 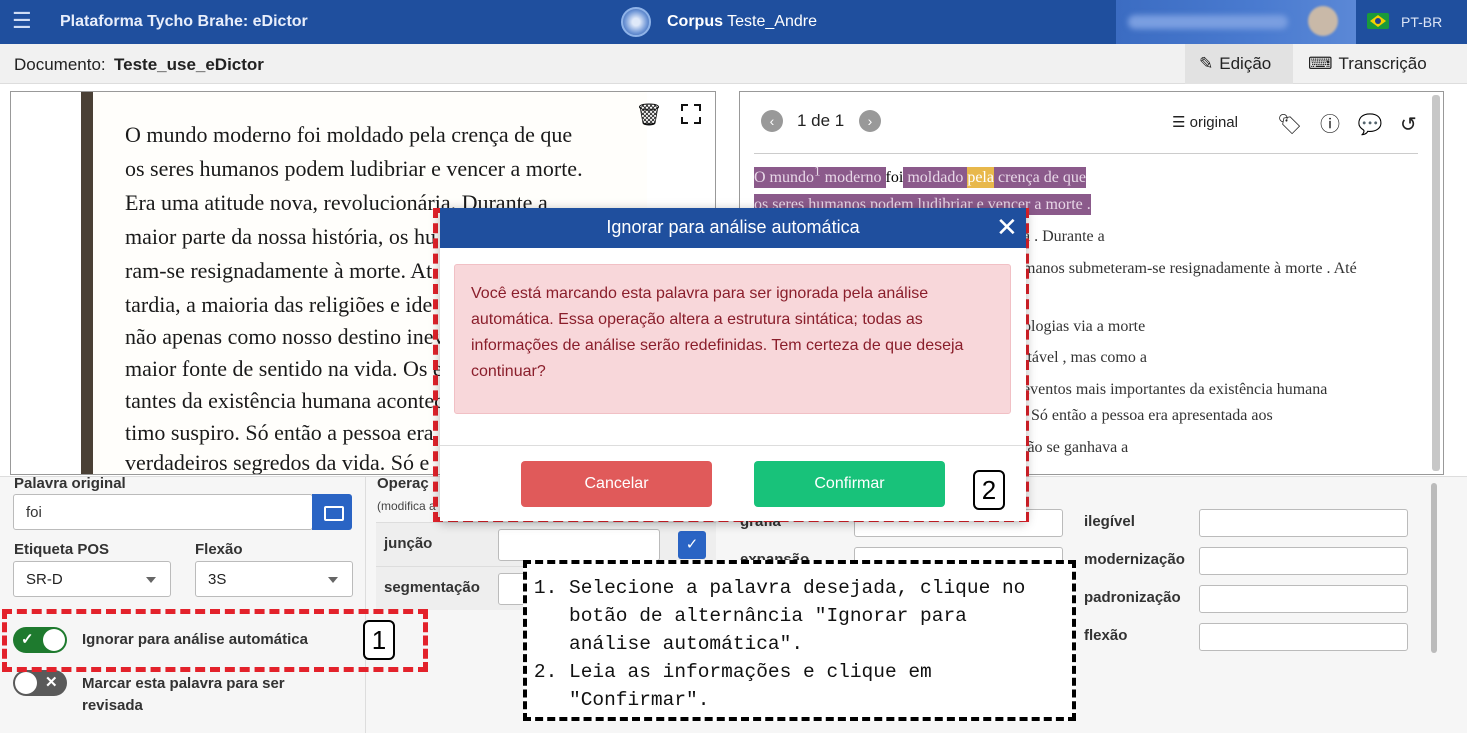 I want to click on x-icon: ✕, so click(x=51, y=682).